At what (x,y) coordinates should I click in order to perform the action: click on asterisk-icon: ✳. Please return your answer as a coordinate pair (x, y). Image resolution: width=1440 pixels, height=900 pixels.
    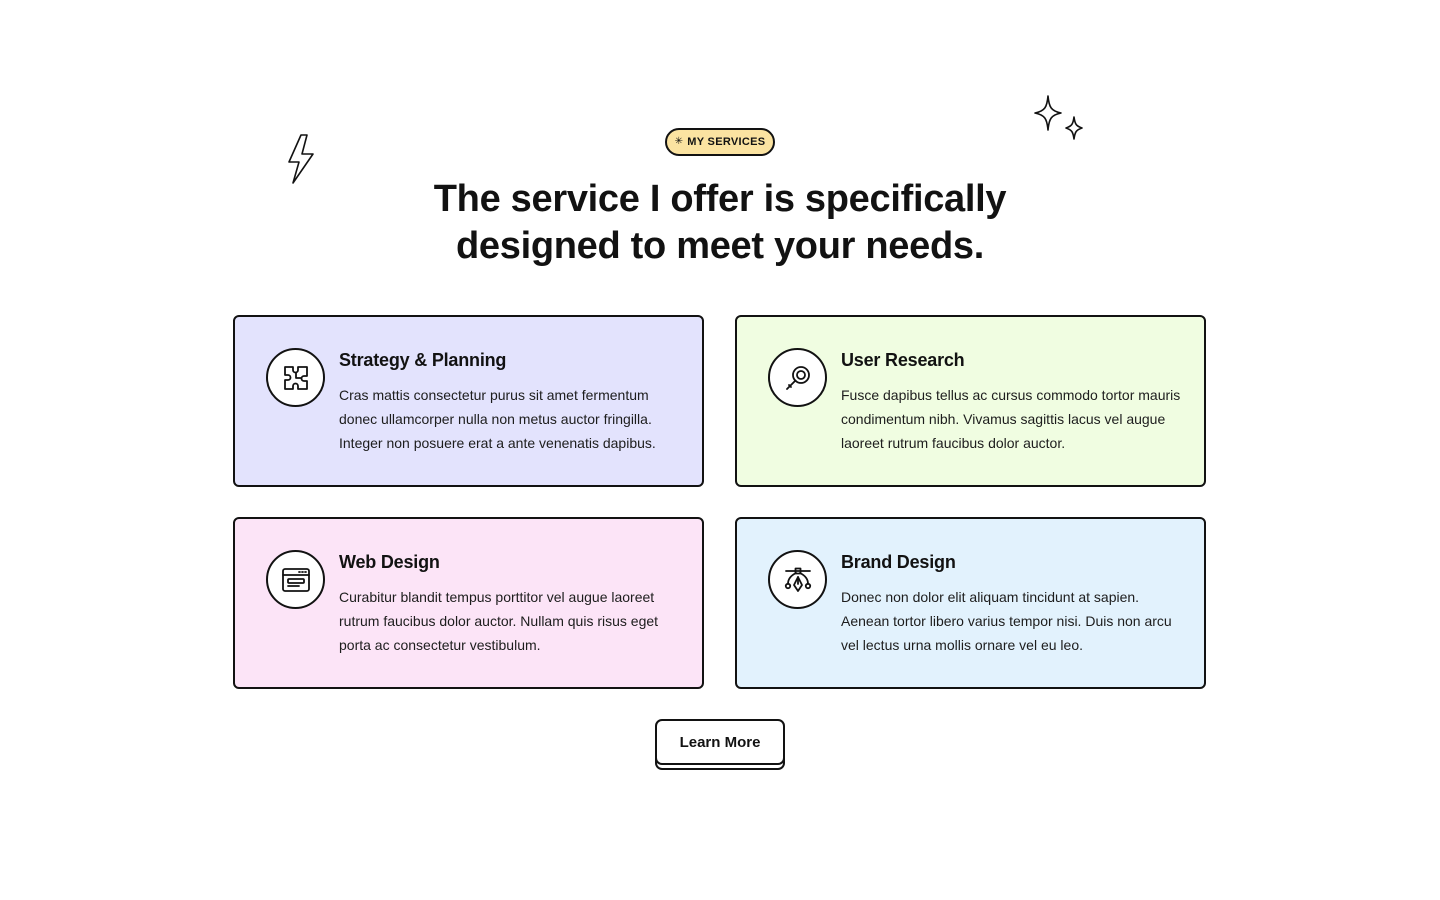
    Looking at the image, I should click on (679, 141).